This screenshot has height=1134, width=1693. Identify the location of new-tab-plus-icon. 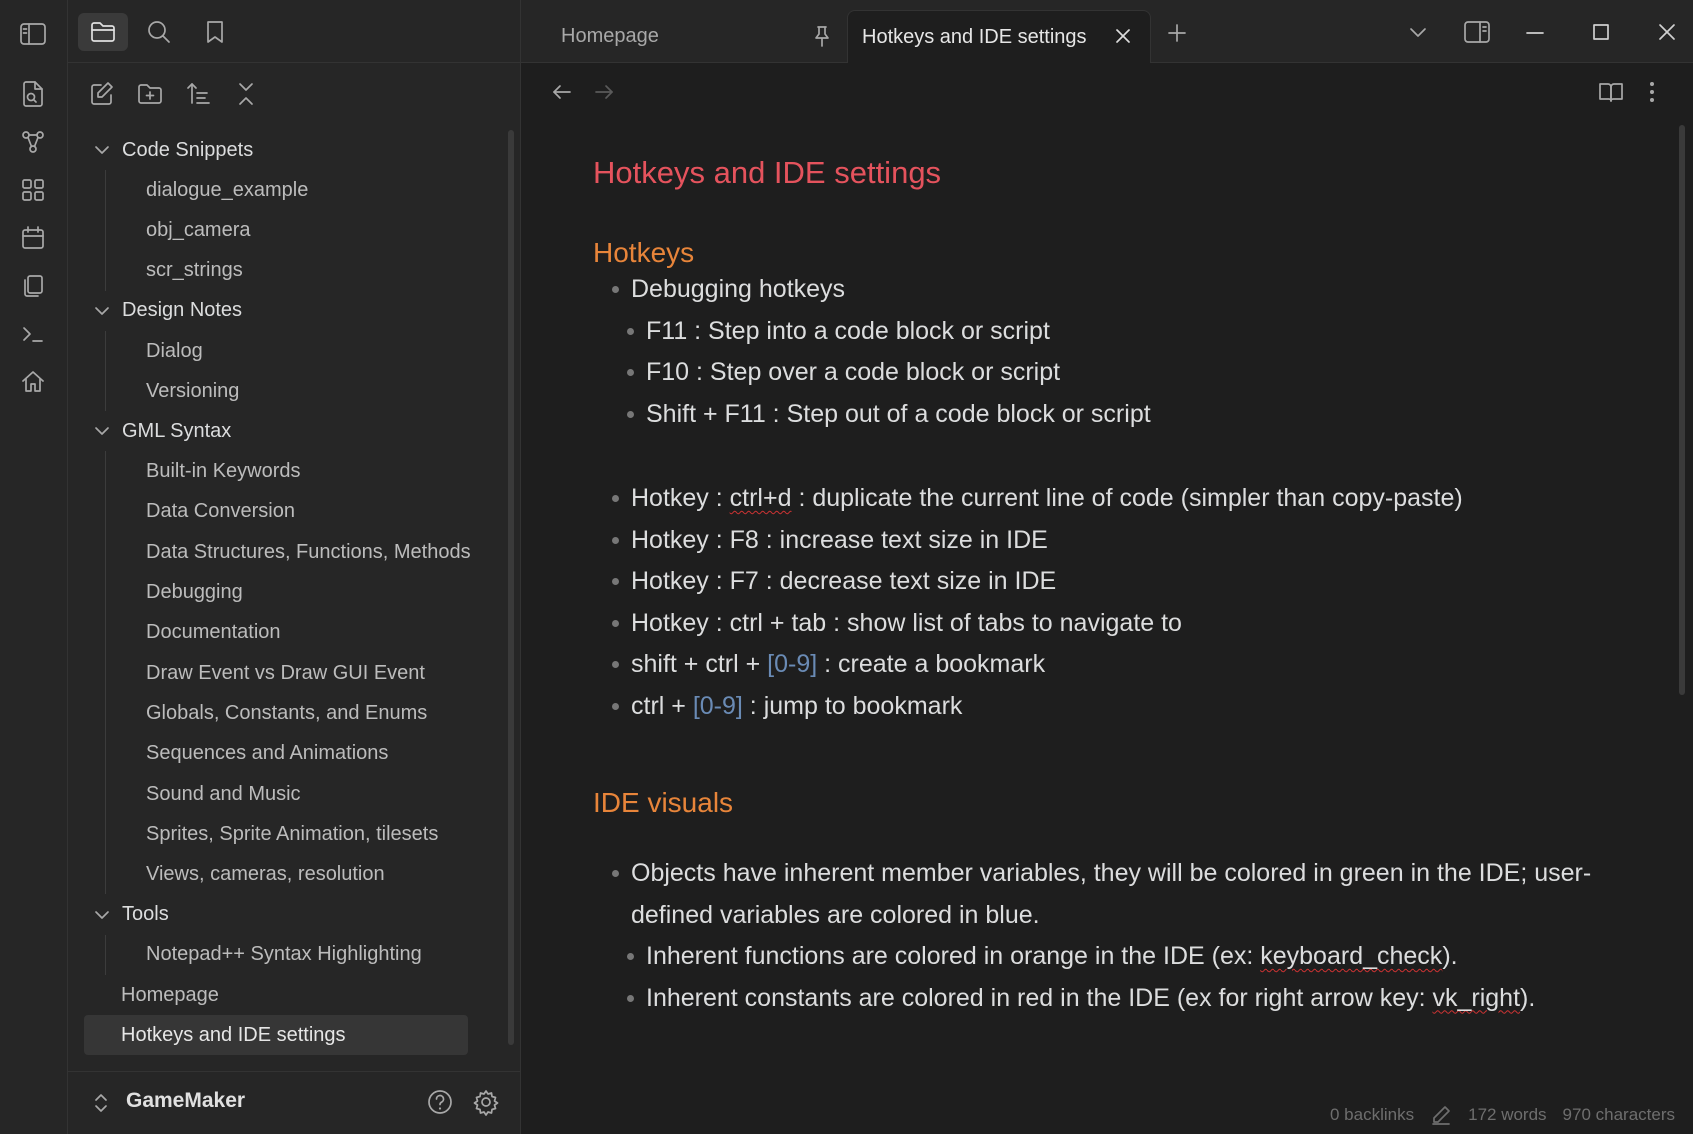
(1177, 33).